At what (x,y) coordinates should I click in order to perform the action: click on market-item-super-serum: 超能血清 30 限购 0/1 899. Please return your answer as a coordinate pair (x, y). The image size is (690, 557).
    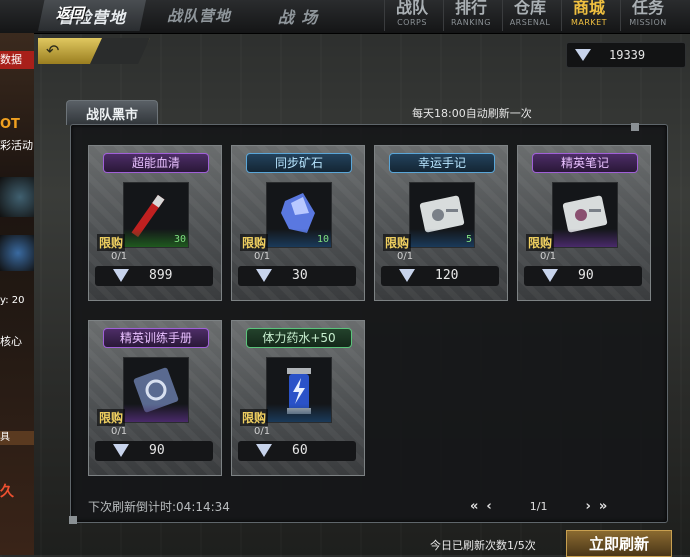
    Looking at the image, I should click on (155, 223).